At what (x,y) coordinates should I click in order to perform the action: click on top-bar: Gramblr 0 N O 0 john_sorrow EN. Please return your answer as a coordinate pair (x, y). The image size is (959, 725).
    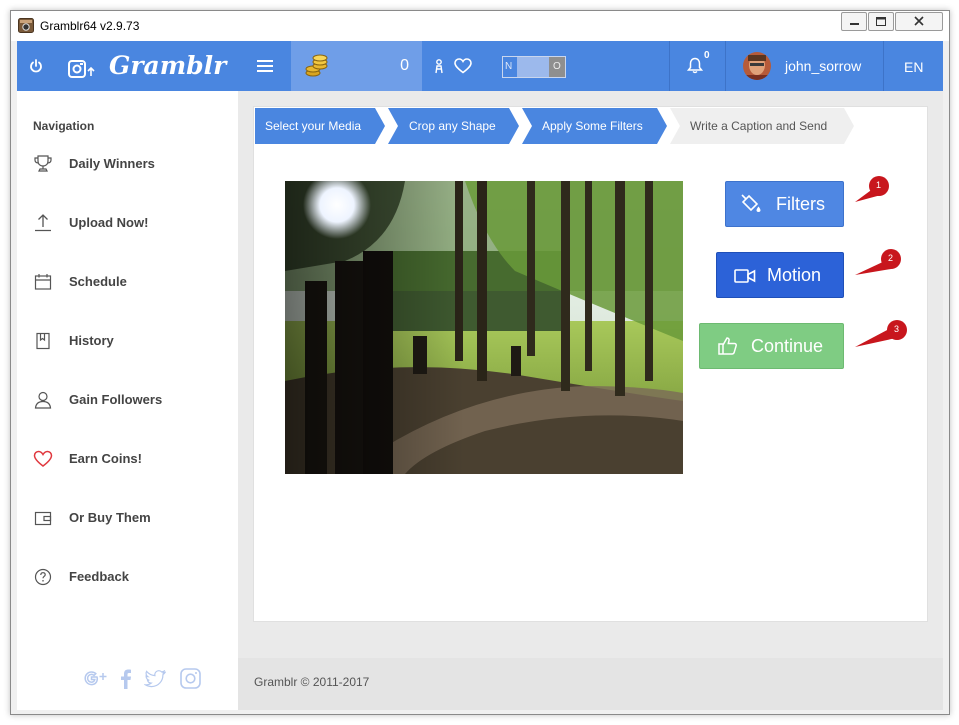
    Looking at the image, I should click on (480, 66).